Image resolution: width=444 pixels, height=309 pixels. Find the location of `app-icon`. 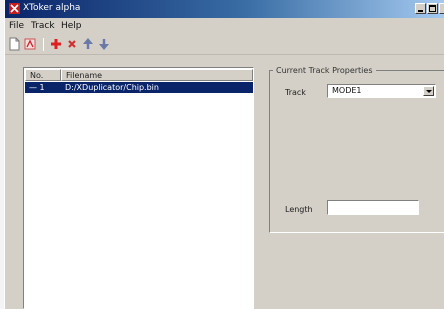

app-icon is located at coordinates (14, 8).